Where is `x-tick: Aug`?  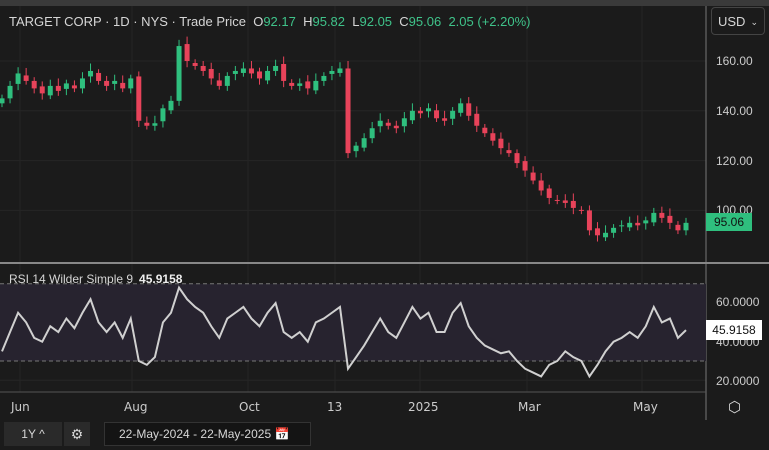 x-tick: Aug is located at coordinates (136, 407).